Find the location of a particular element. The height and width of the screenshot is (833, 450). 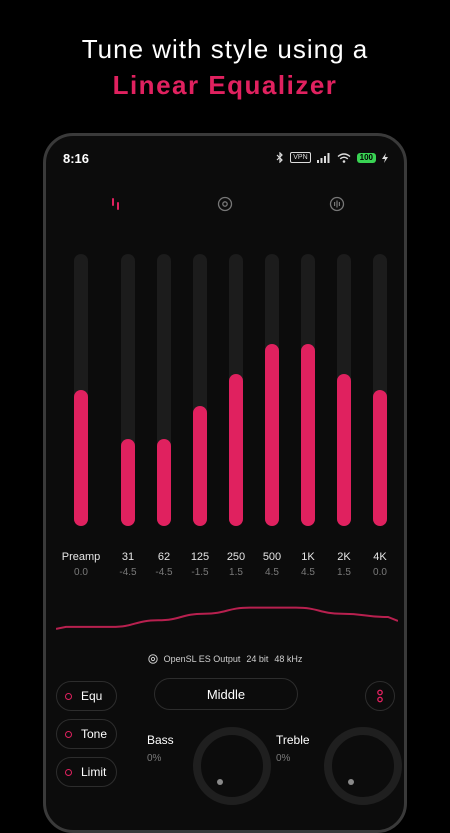

preset-button: Middle is located at coordinates (226, 694).